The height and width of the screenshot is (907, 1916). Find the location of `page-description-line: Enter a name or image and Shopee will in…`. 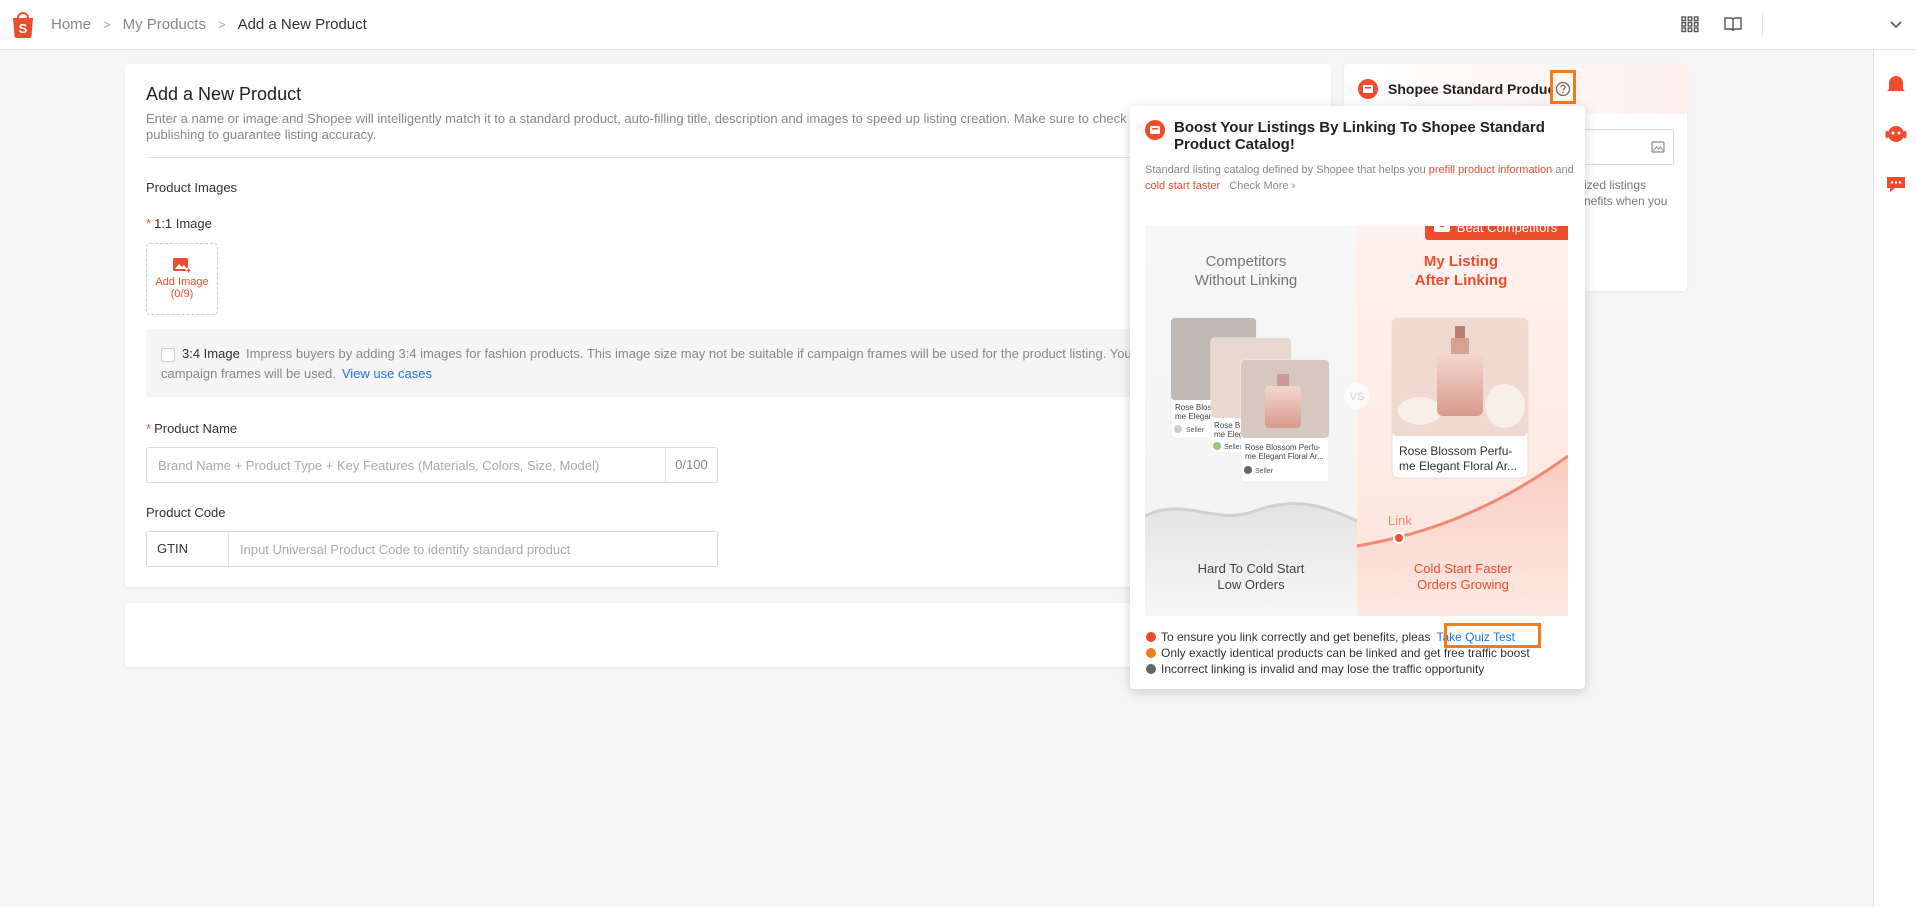

page-description-line: Enter a name or image and Shopee will in… is located at coordinates (654, 118).